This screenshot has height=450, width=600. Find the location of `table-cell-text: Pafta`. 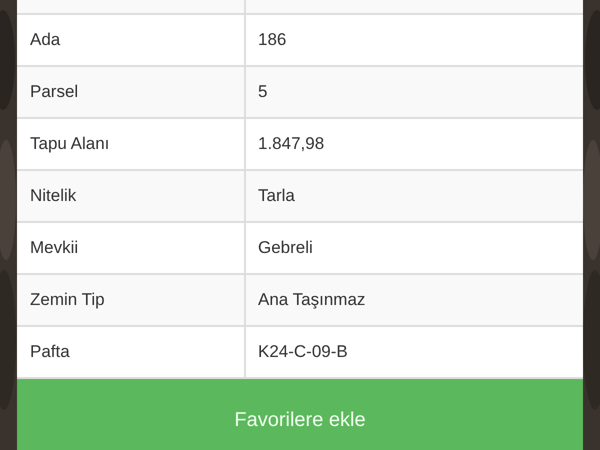

table-cell-text: Pafta is located at coordinates (50, 352).